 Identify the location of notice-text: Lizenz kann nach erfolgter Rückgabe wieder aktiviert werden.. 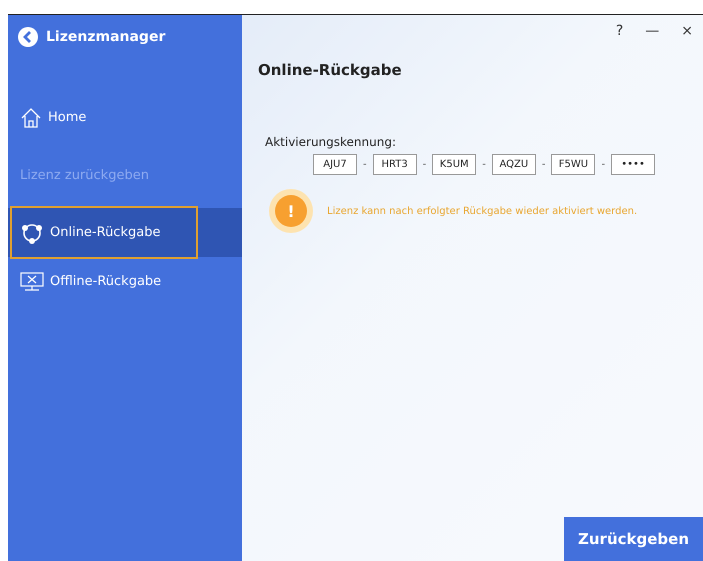
(482, 211).